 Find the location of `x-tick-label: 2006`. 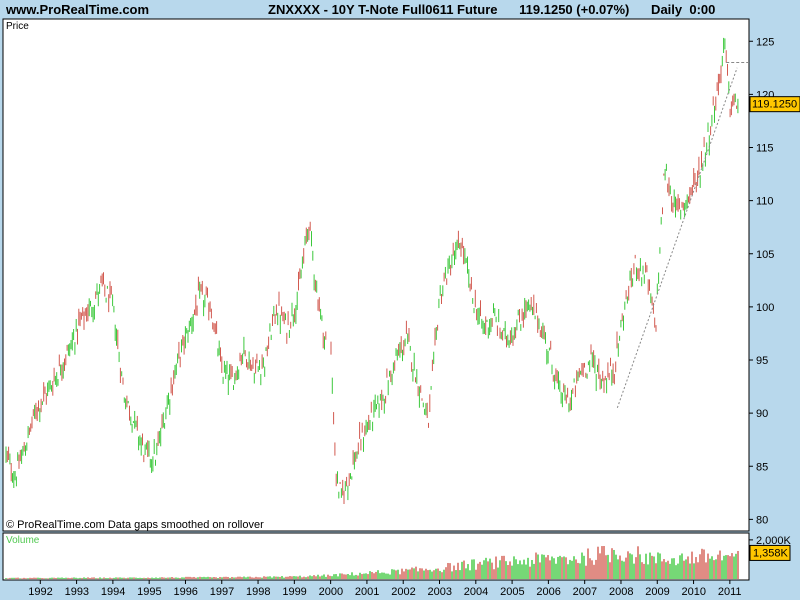

x-tick-label: 2006 is located at coordinates (548, 592).